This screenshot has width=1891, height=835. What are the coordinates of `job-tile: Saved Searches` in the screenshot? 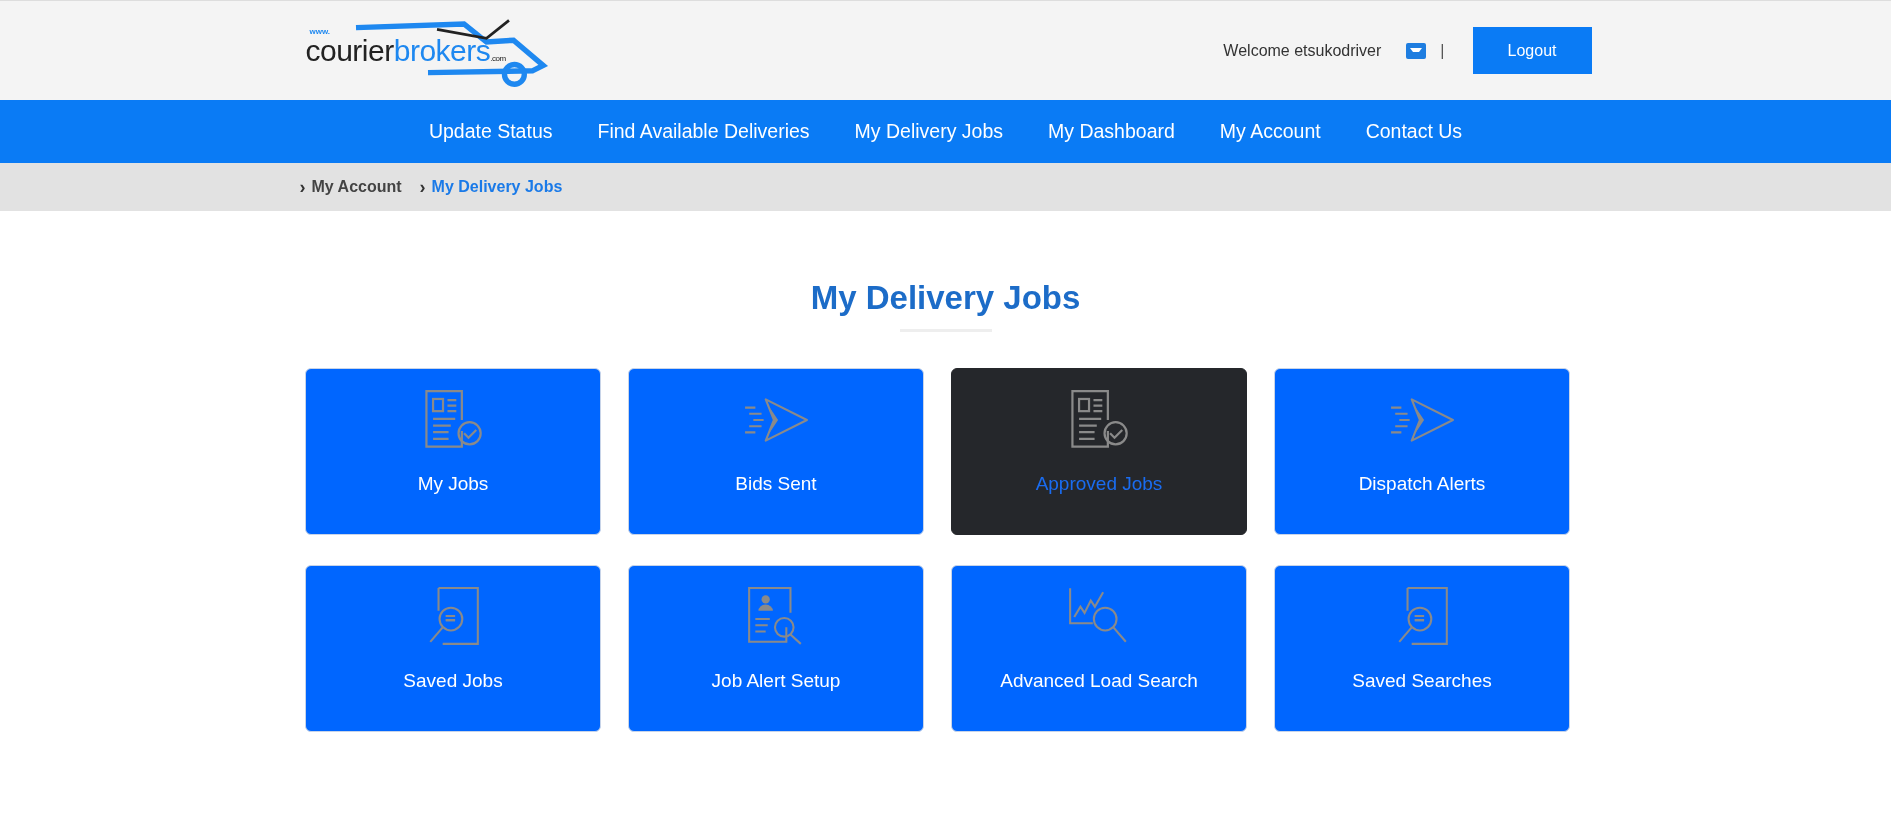 It's located at (1422, 648).